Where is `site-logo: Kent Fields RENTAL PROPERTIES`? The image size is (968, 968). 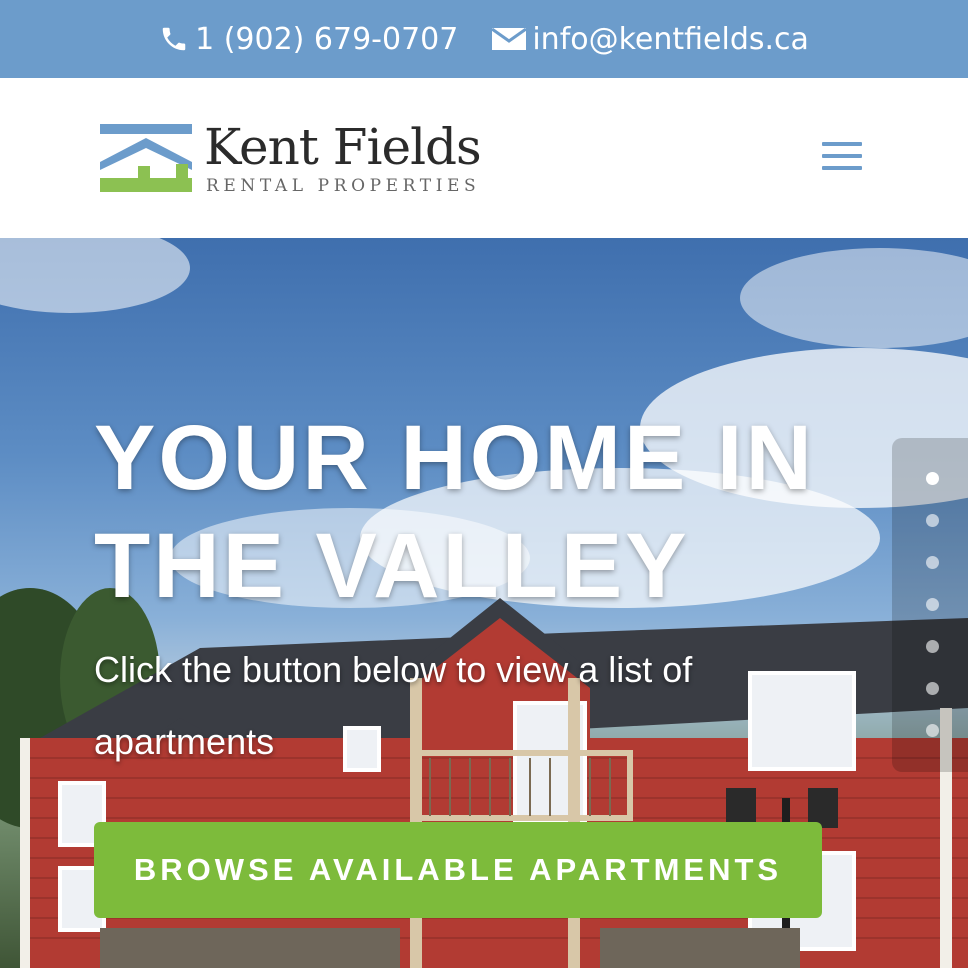 site-logo: Kent Fields RENTAL PROPERTIES is located at coordinates (300, 160).